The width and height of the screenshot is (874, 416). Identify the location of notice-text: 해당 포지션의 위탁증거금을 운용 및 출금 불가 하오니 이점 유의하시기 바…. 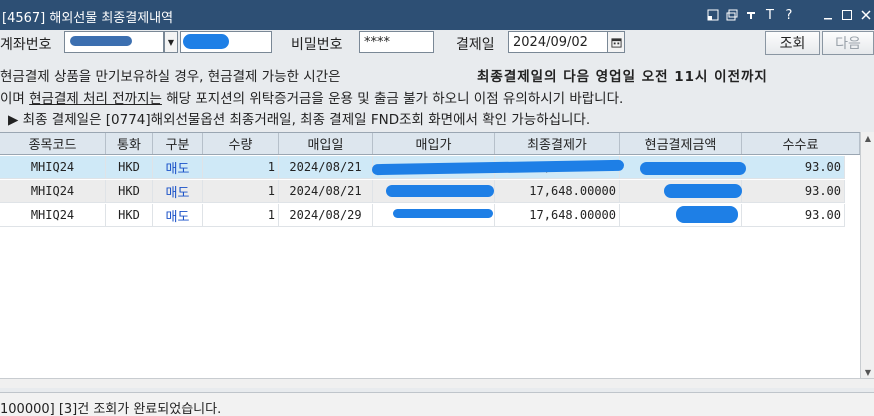
(392, 99).